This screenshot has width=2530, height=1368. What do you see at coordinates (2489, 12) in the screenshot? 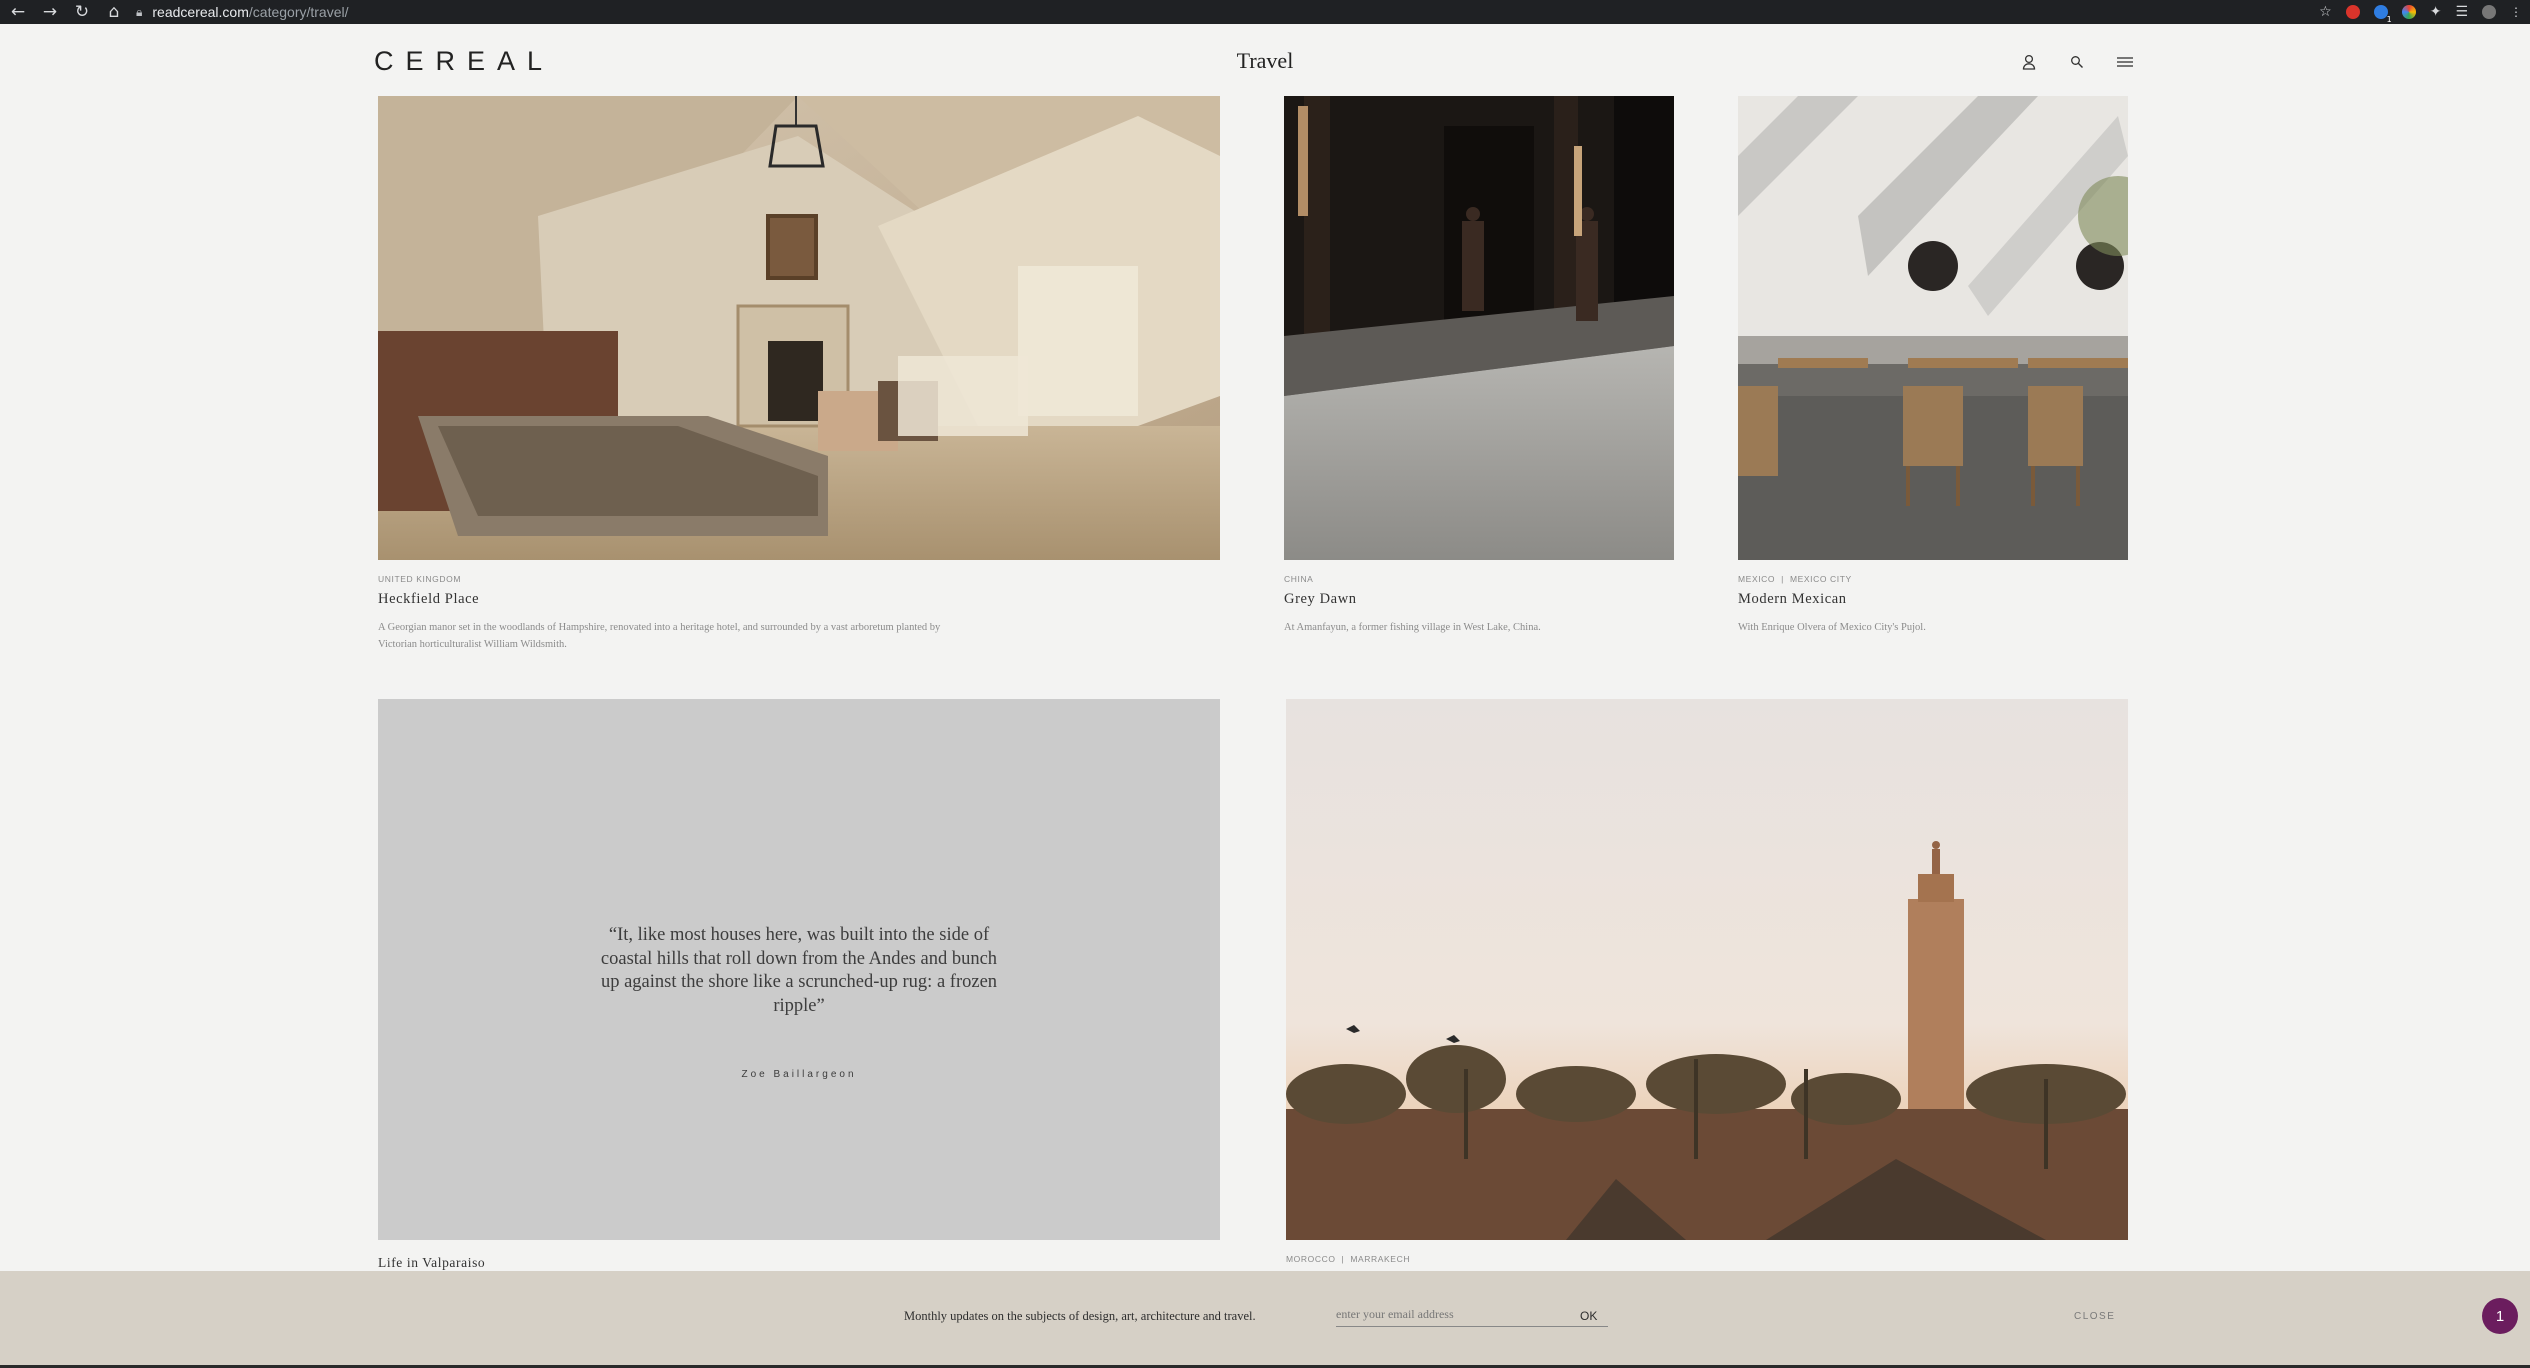
I see `profile-avatar` at bounding box center [2489, 12].